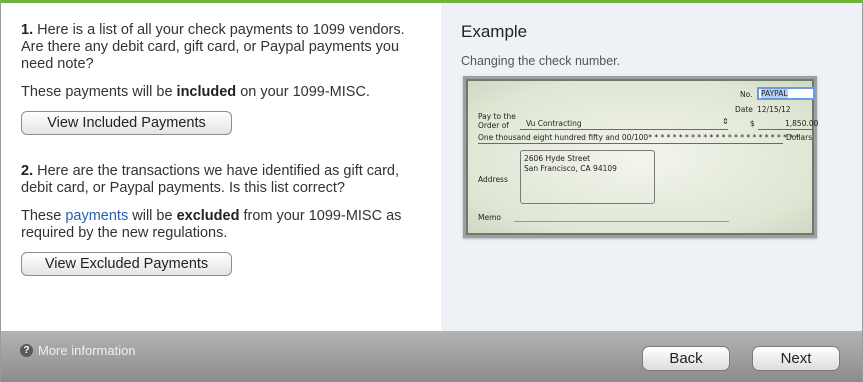 This screenshot has height=382, width=863. Describe the element at coordinates (26, 350) in the screenshot. I see `help-icon: ?` at that location.